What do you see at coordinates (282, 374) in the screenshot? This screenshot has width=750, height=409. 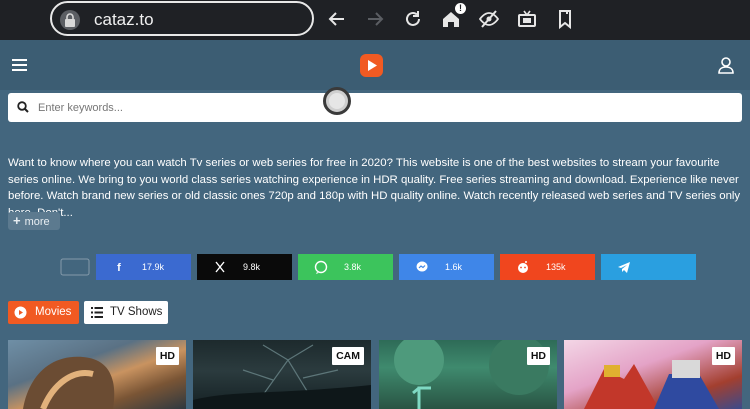 I see `movie-card: CAM` at bounding box center [282, 374].